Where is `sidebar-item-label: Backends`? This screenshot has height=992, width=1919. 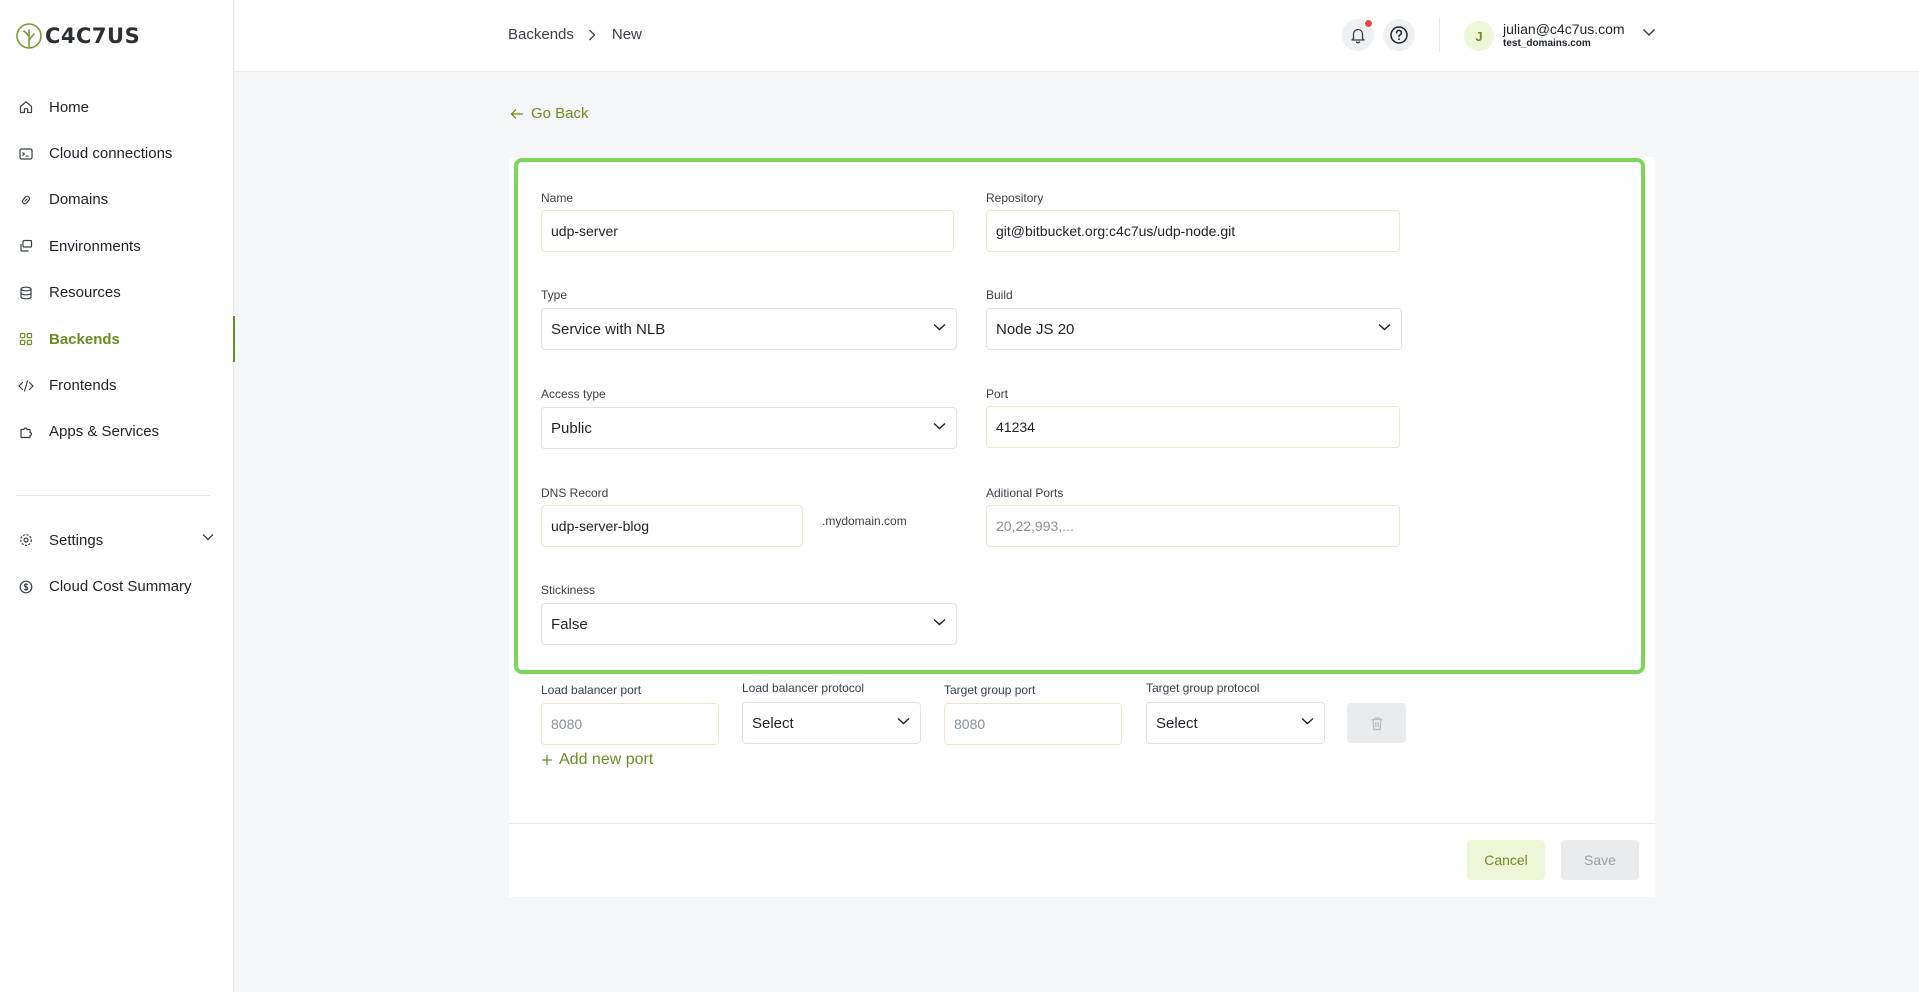
sidebar-item-label: Backends is located at coordinates (84, 339).